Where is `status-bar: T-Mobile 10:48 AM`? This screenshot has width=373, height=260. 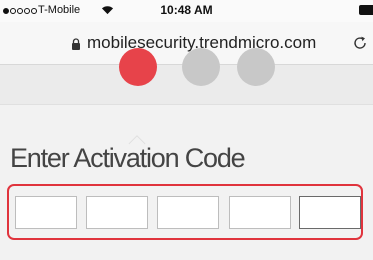
status-bar: T-Mobile 10:48 AM is located at coordinates (186, 11).